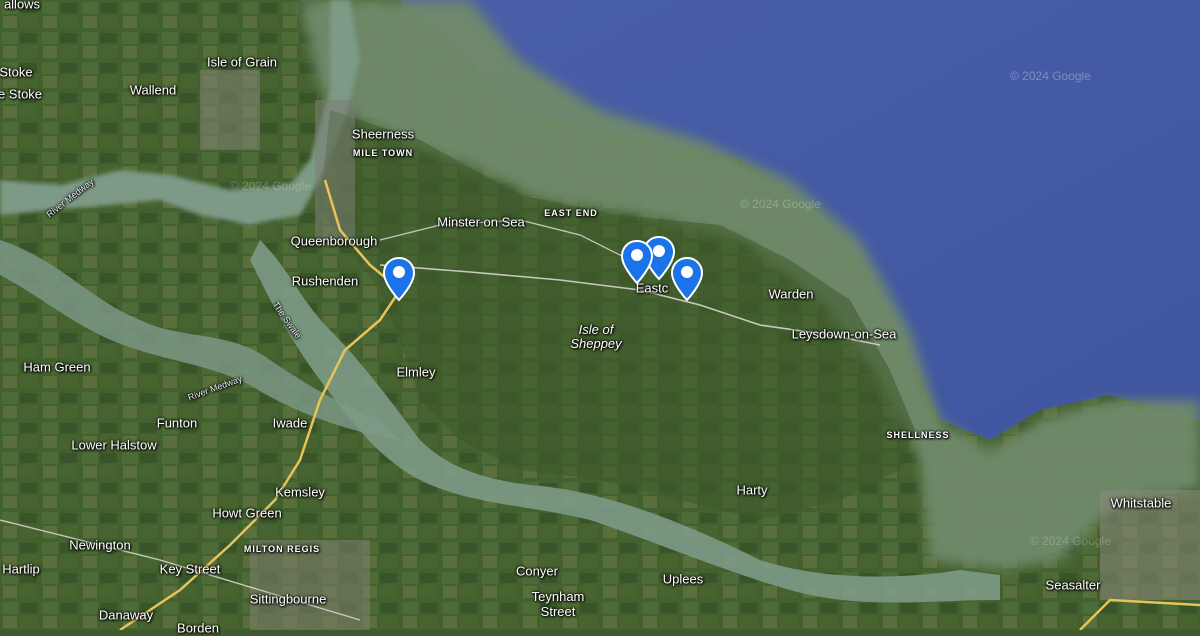  Describe the element at coordinates (247, 513) in the screenshot. I see `label-howt-green: Howt Green` at that location.